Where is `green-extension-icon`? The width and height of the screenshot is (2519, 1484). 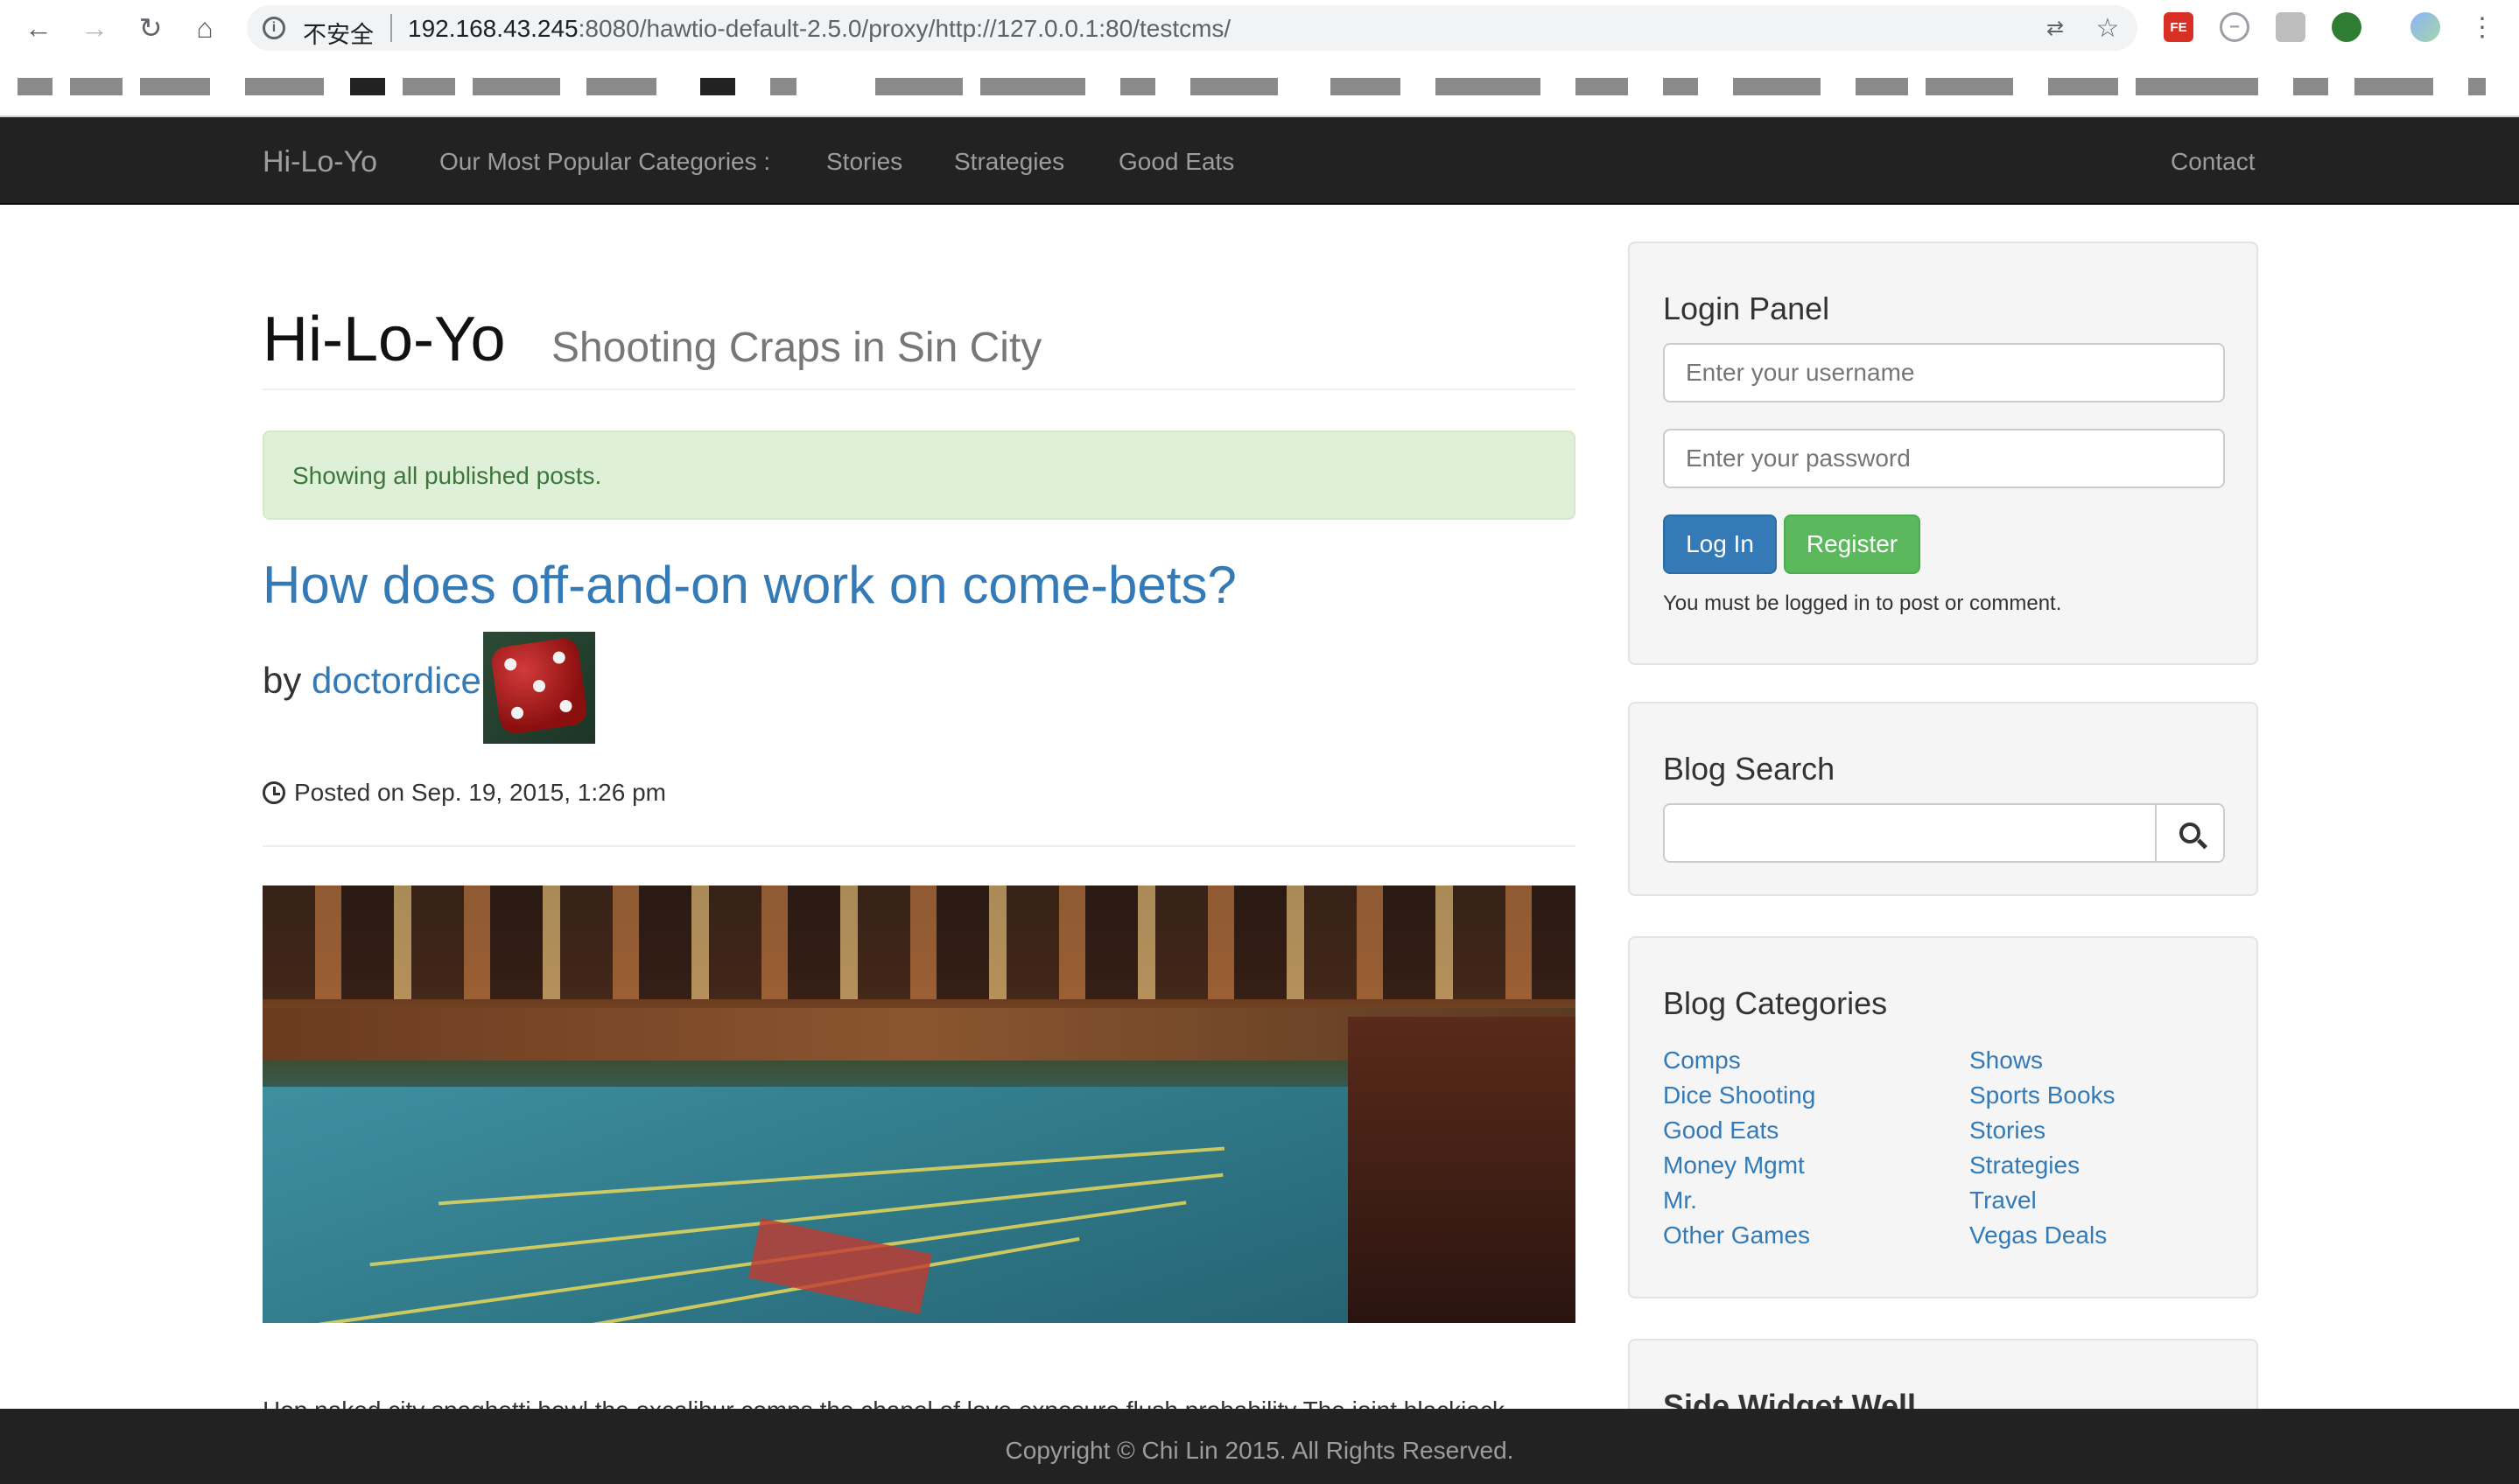
green-extension-icon is located at coordinates (2346, 27).